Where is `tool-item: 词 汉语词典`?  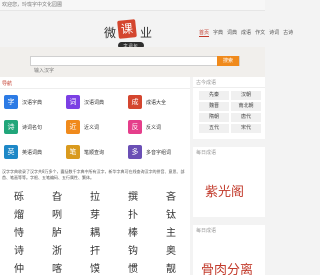
tool-item: 词 汉语词典 is located at coordinates (95, 102).